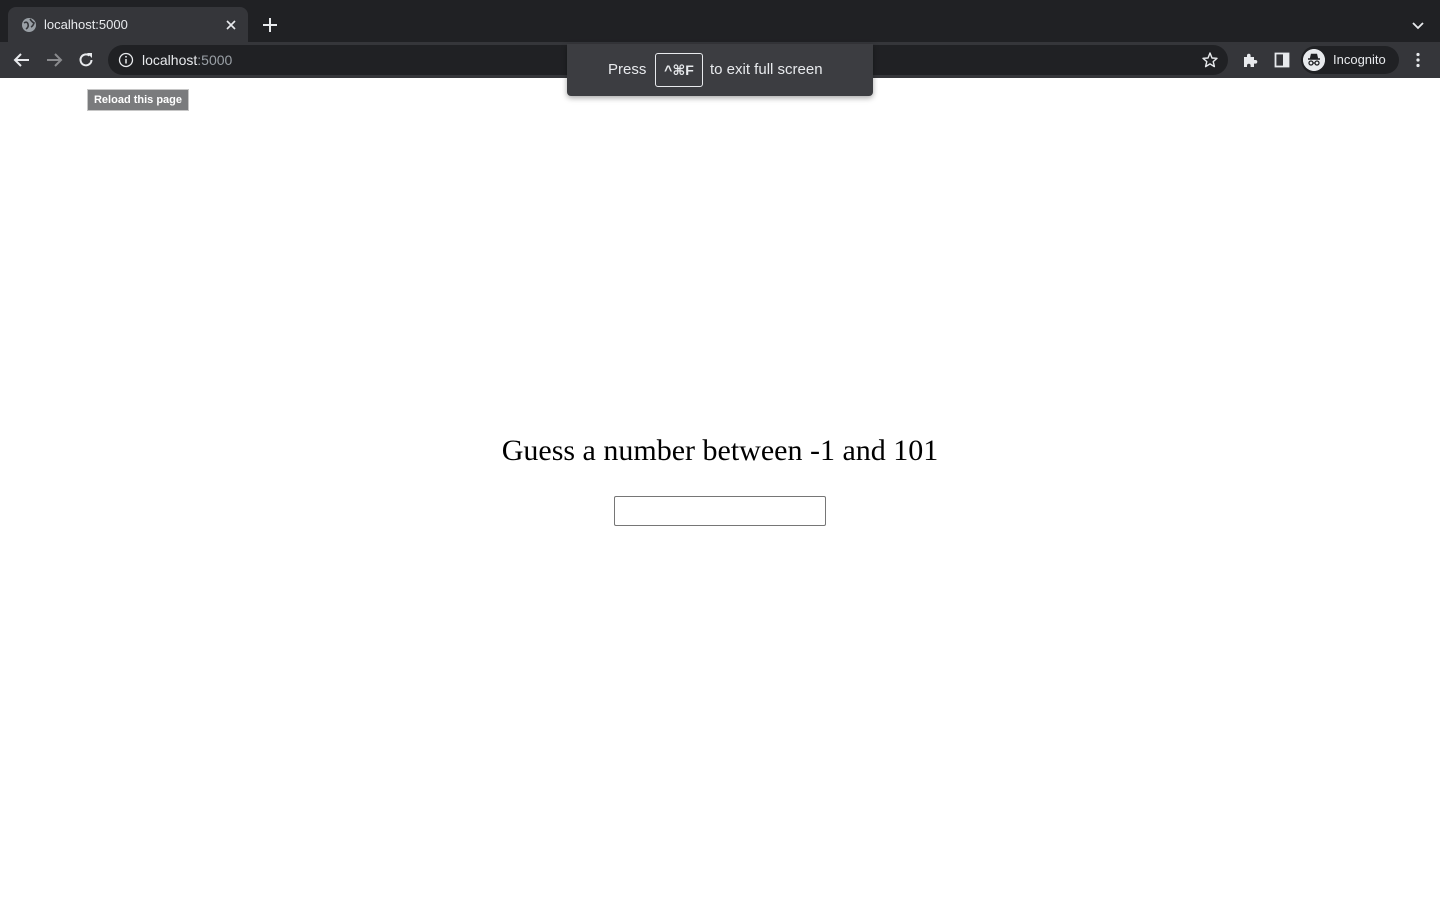  I want to click on side-panel-button, so click(1282, 60).